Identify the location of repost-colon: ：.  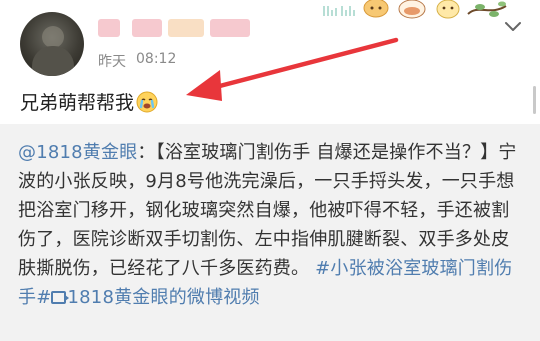
(146, 152).